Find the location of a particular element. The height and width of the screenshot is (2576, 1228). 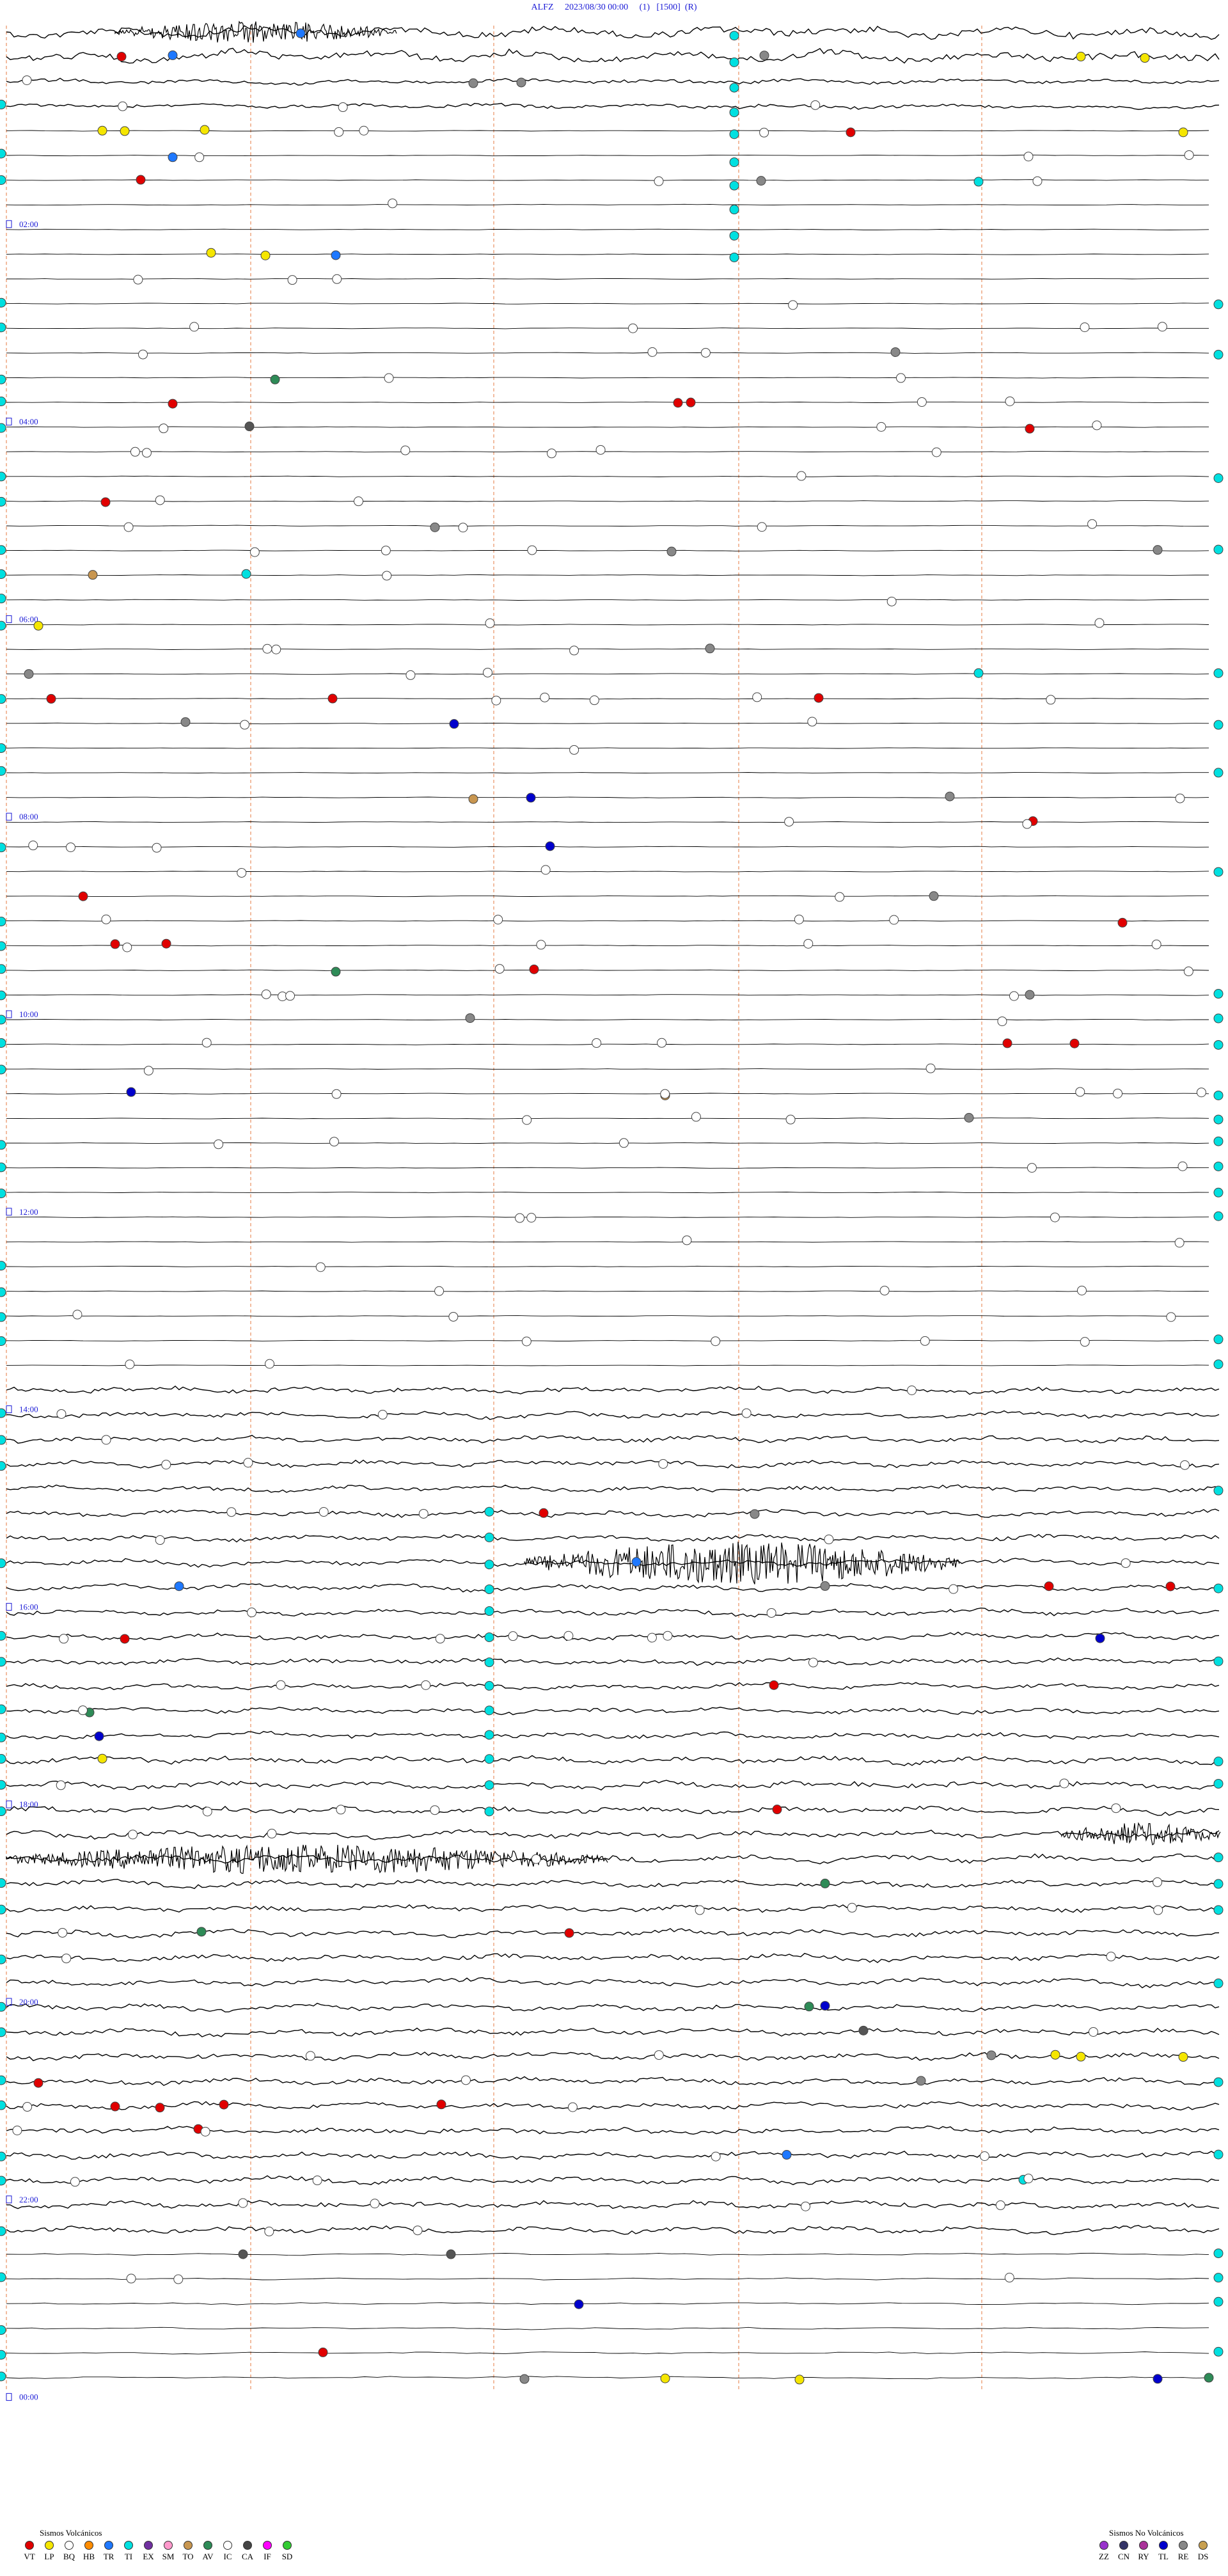

datetime-label: 2023/08/30 00:00 is located at coordinates (597, 7).